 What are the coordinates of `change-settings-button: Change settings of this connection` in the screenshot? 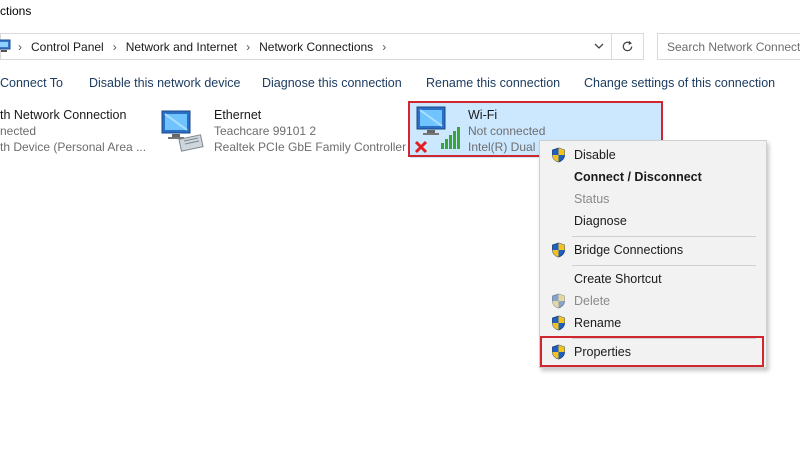 It's located at (679, 83).